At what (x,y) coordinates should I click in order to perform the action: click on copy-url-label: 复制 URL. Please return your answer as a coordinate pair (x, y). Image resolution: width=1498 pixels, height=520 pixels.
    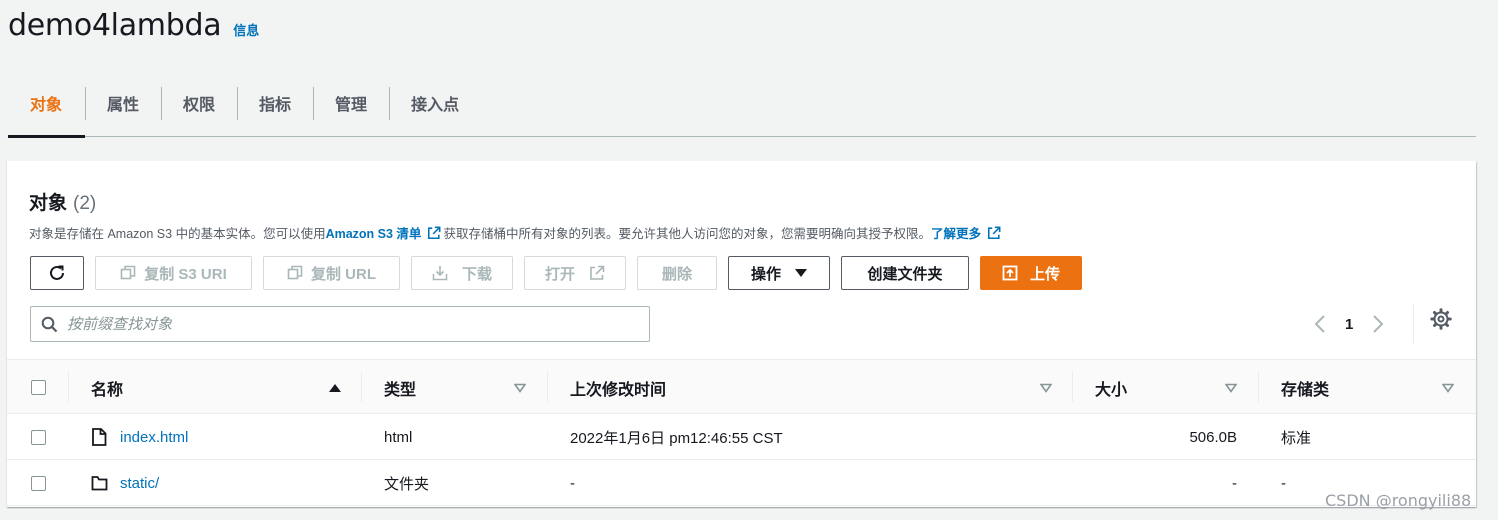
    Looking at the image, I should click on (343, 274).